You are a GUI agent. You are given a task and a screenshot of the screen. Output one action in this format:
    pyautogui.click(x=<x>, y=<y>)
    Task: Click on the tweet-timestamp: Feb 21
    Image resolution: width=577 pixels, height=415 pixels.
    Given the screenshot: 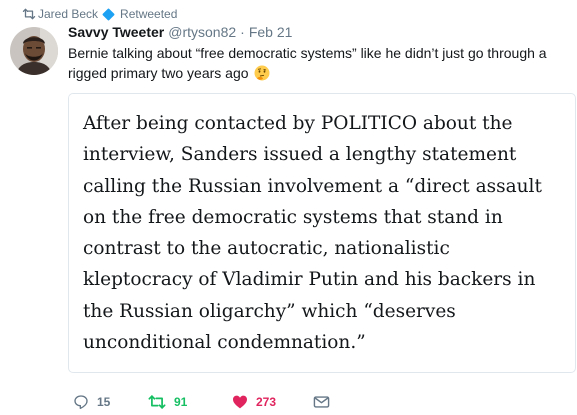 What is the action you would take?
    pyautogui.click(x=271, y=32)
    